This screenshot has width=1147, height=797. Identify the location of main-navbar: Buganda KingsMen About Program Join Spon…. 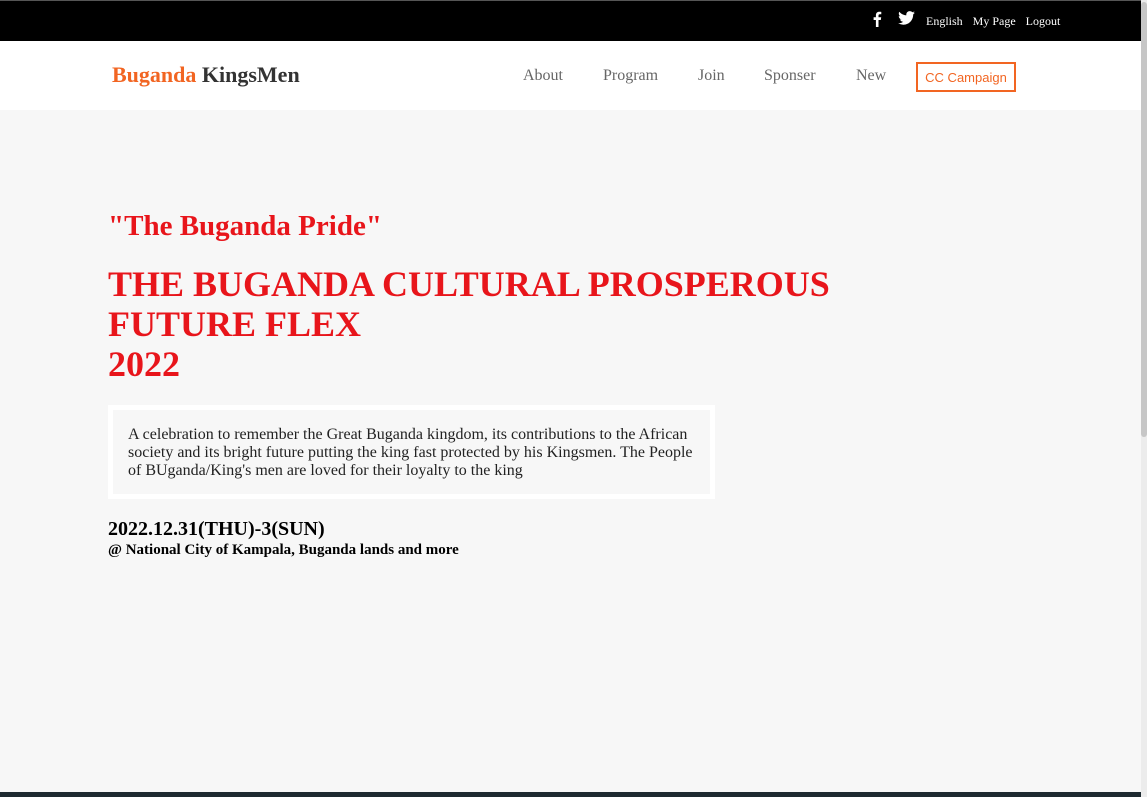
(570, 75).